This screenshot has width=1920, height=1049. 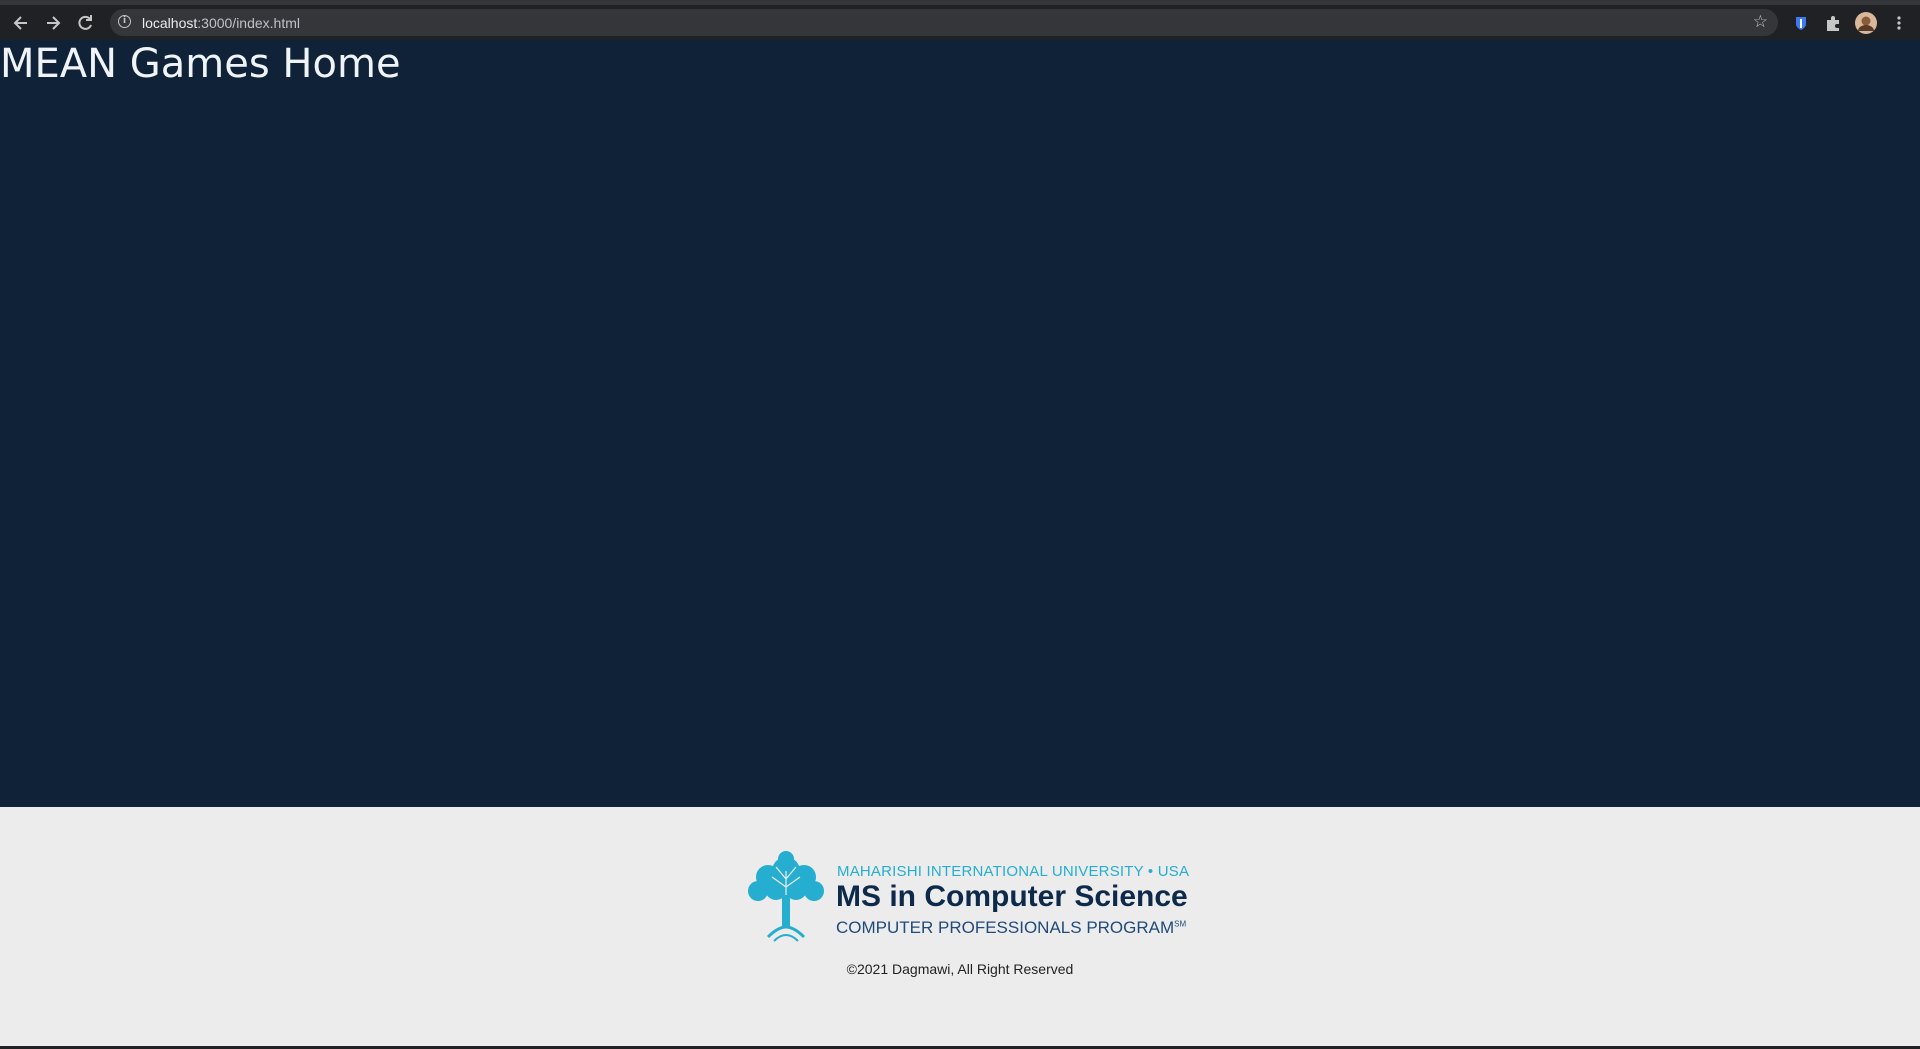 I want to click on logo-degree-text: MS in Computer Science, so click(x=1012, y=896).